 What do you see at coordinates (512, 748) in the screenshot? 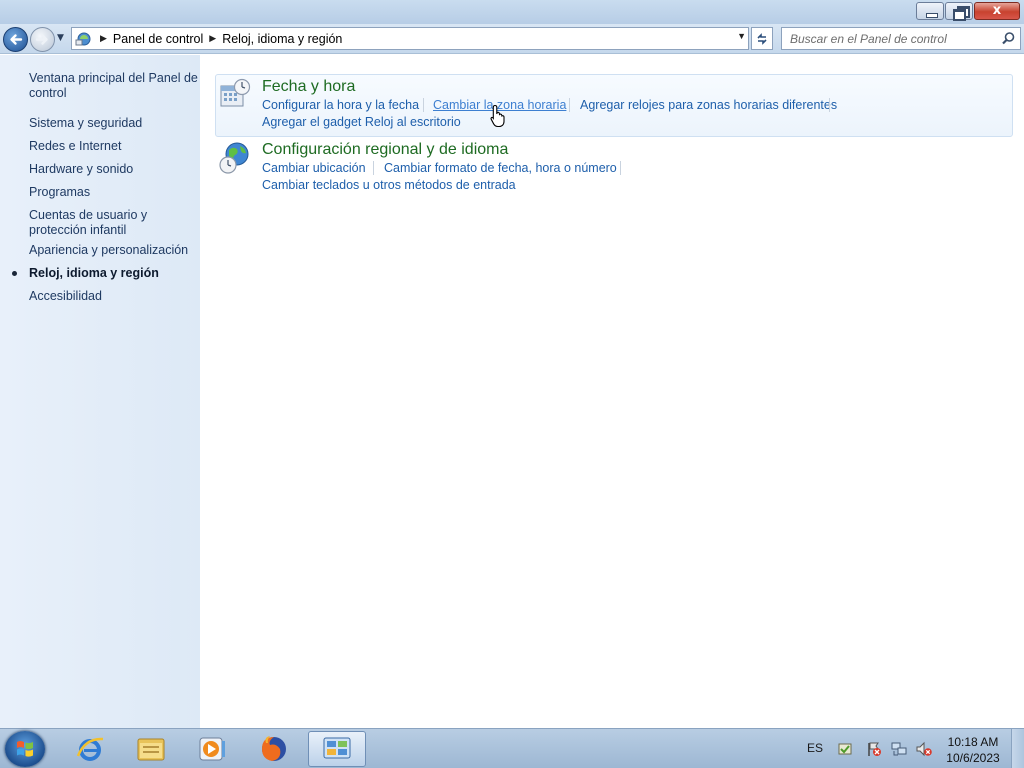
I see `taskbar: ES 10:18 AM 10/6/2023` at bounding box center [512, 748].